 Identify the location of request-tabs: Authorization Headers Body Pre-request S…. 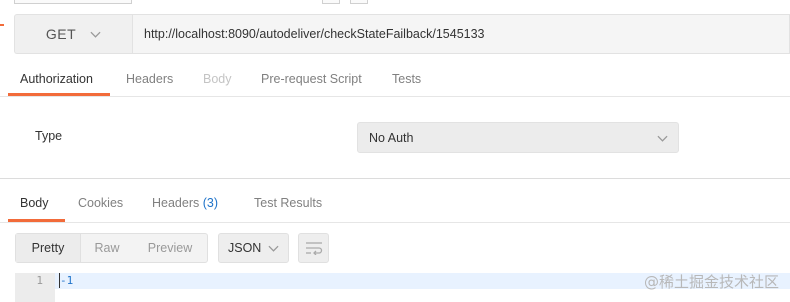
(395, 80).